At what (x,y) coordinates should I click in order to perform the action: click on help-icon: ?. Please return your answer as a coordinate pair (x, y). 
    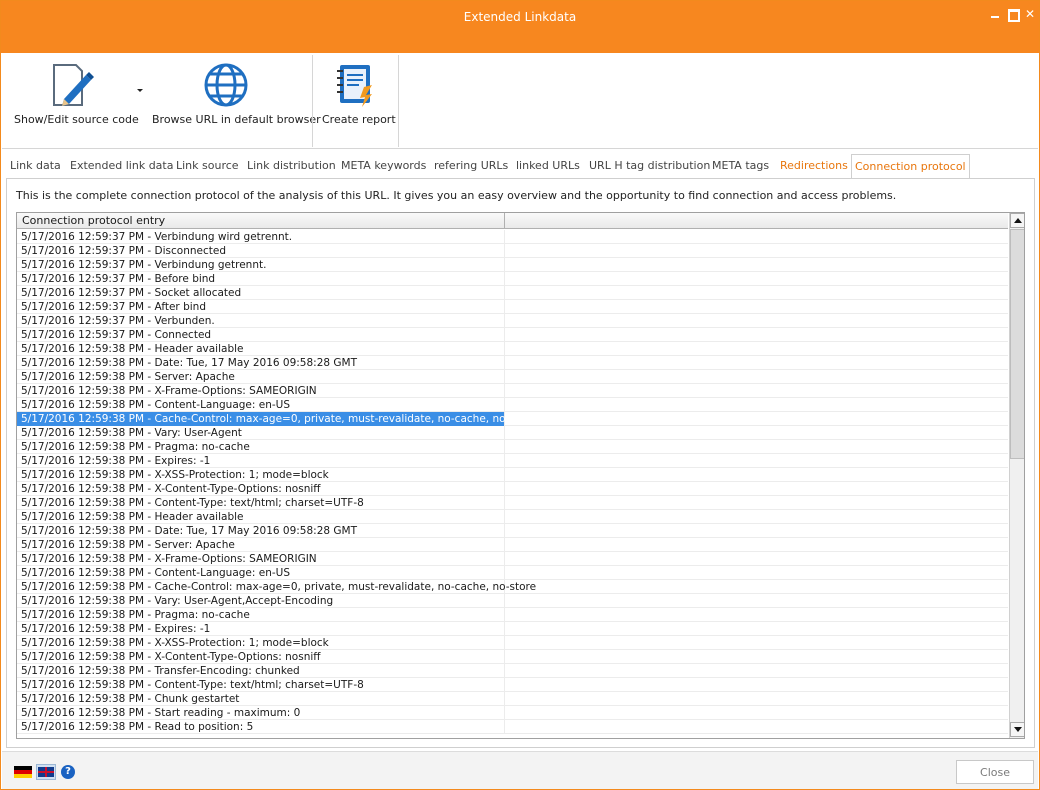
    Looking at the image, I should click on (68, 772).